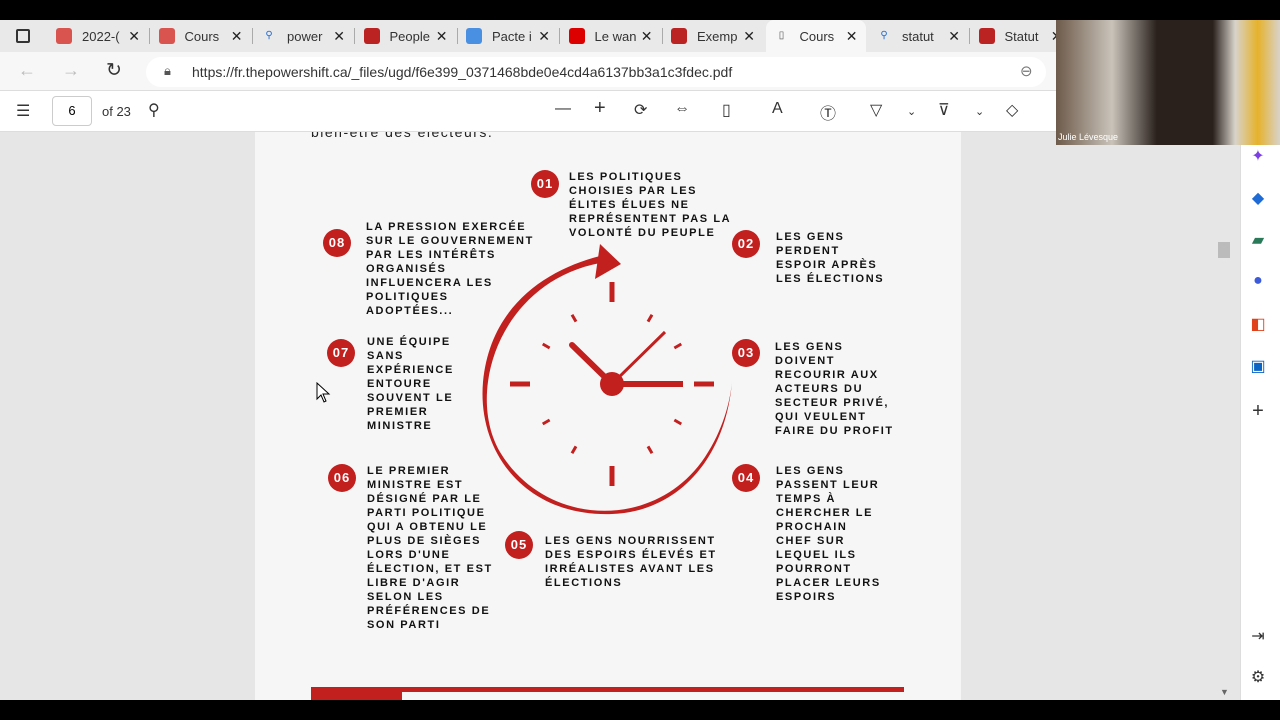  I want to click on zoom-in-button: +, so click(600, 108).